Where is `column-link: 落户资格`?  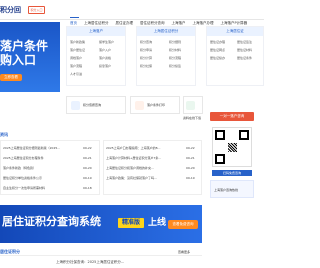
column-link: 落户资格 is located at coordinates (105, 58).